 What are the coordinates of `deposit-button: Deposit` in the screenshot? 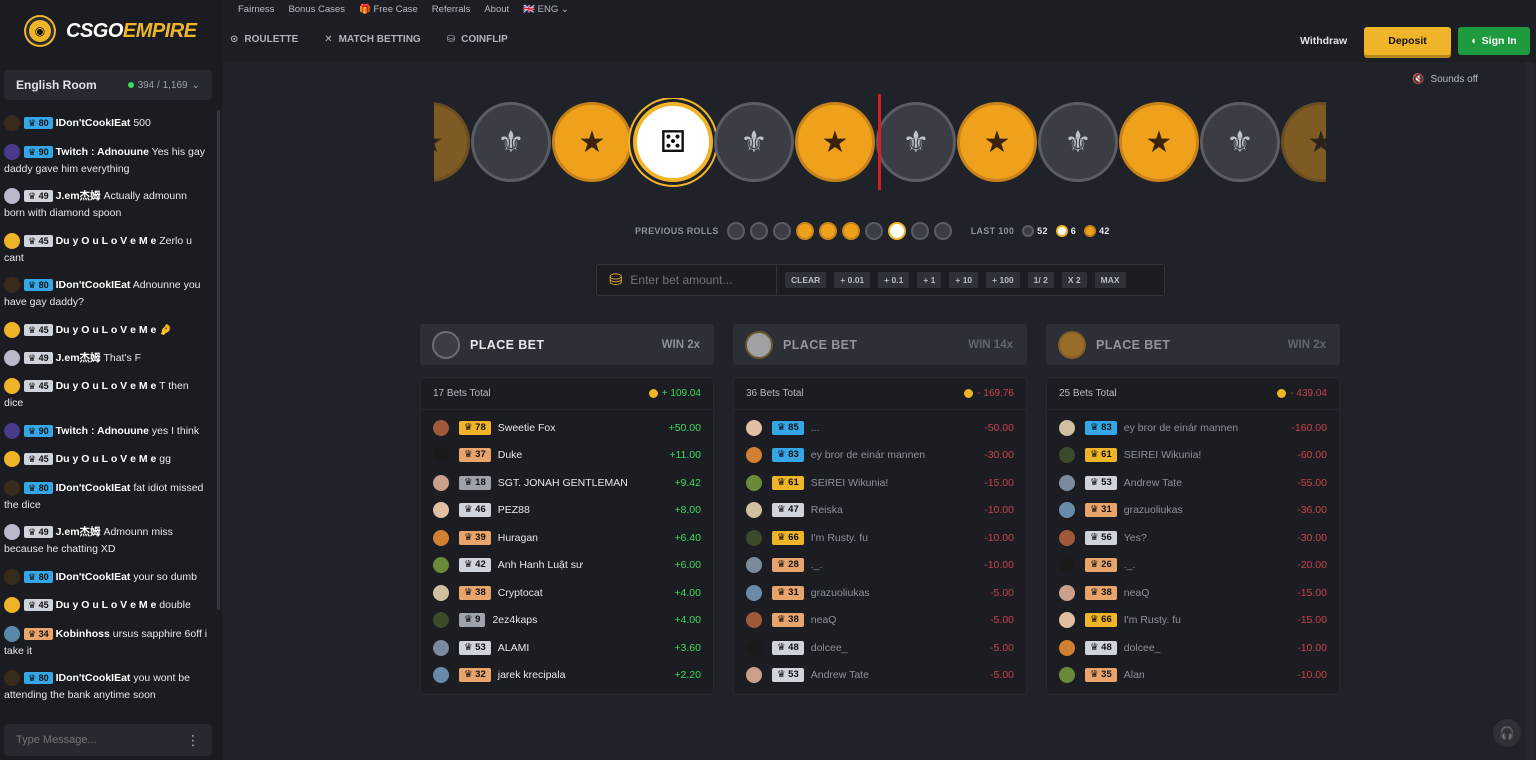 It's located at (1407, 41).